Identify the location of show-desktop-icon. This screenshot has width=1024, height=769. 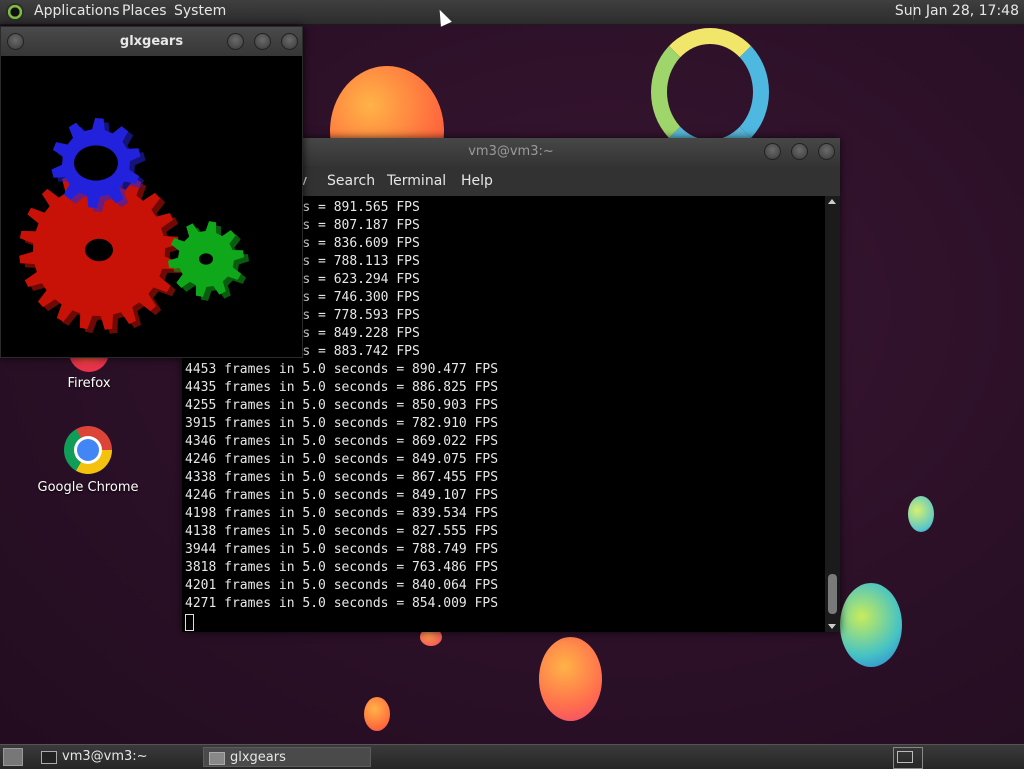
(13, 757).